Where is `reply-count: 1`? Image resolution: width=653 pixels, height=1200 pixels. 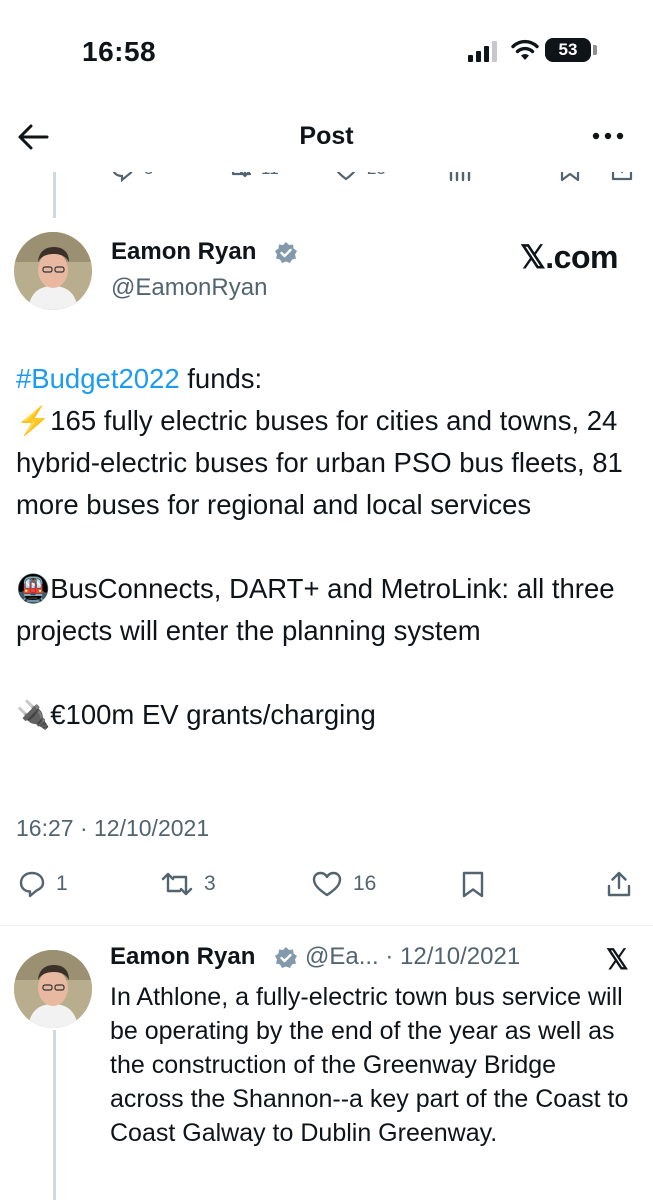 reply-count: 1 is located at coordinates (62, 883).